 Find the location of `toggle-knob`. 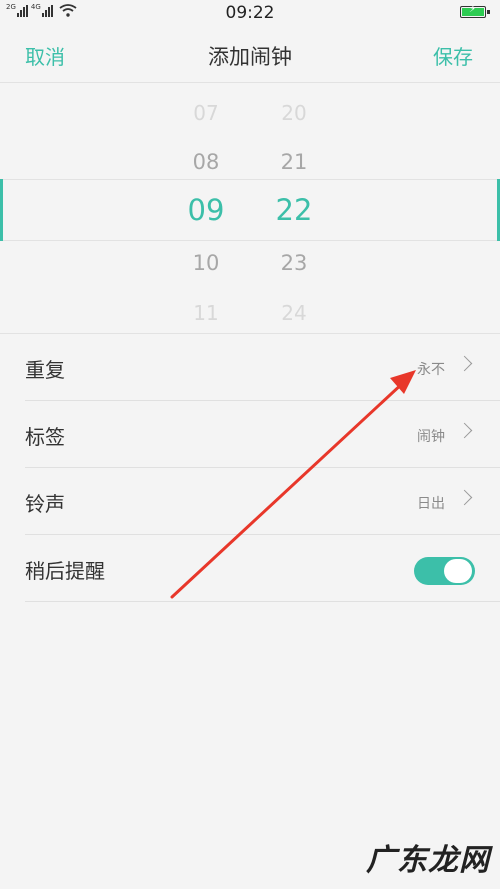

toggle-knob is located at coordinates (458, 571).